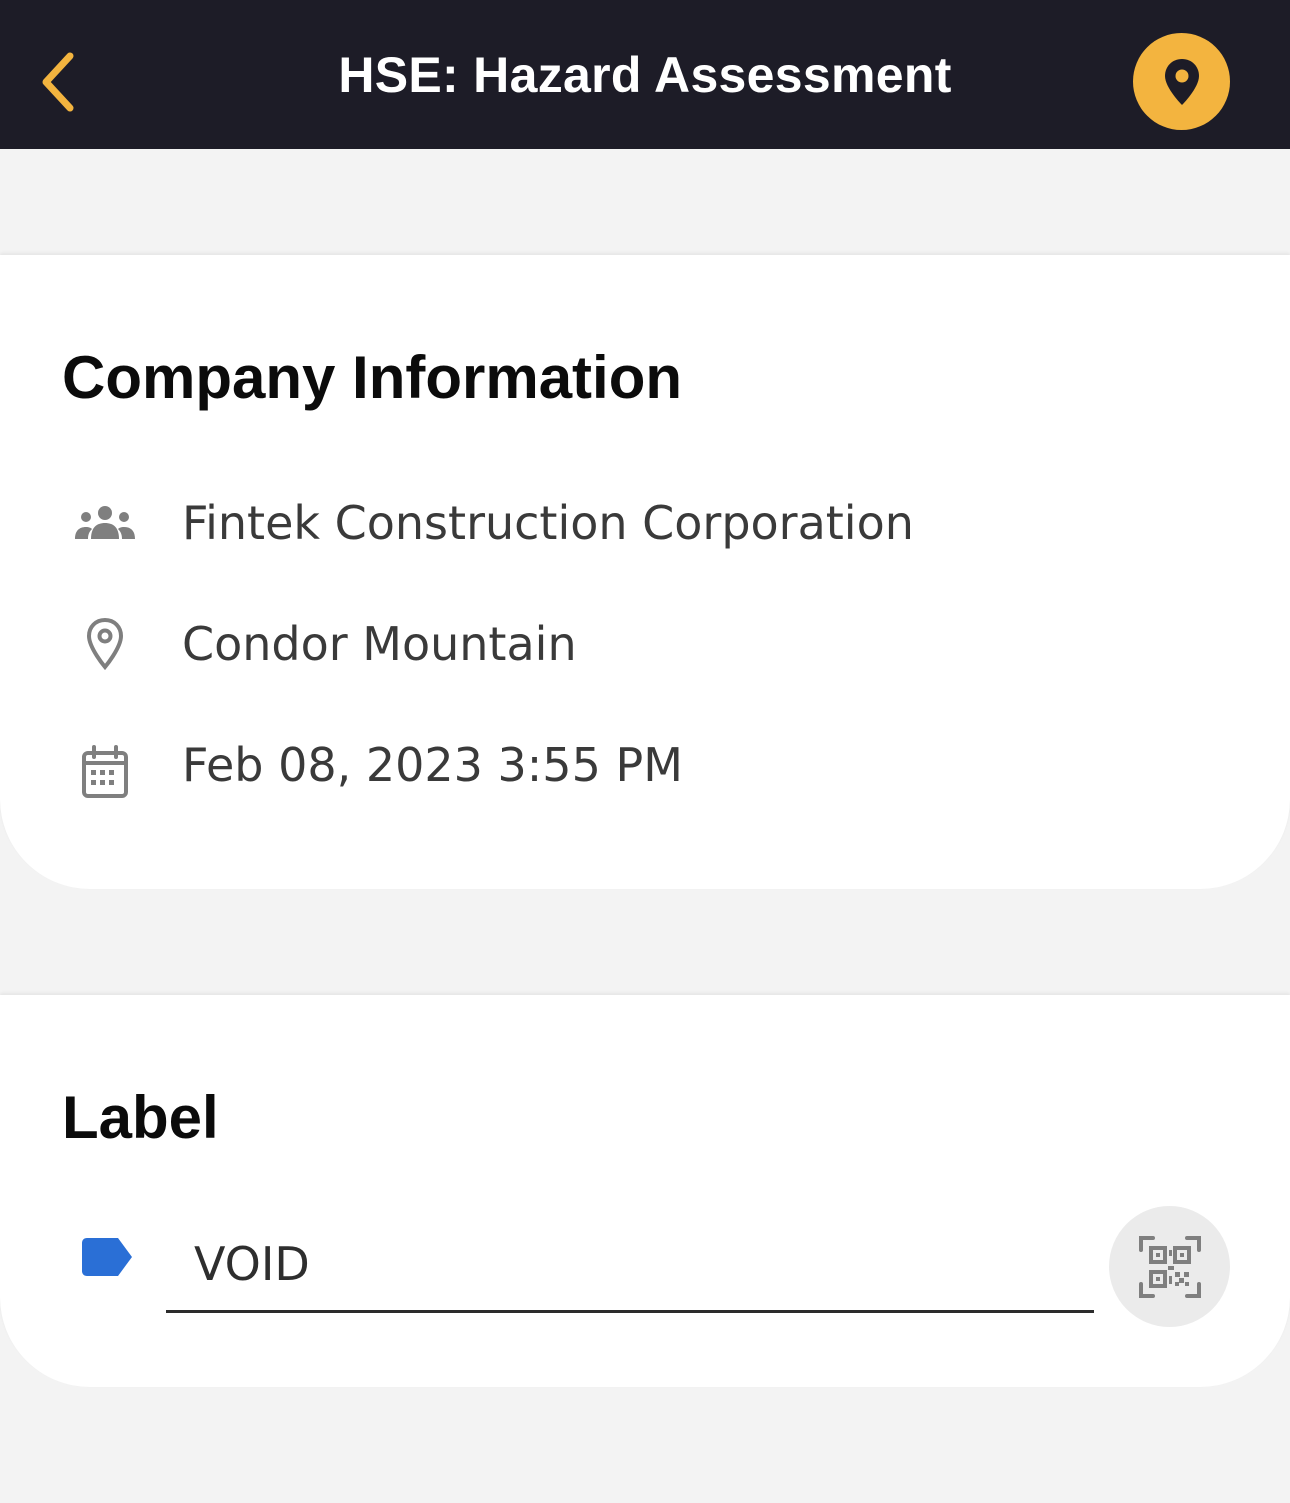  I want to click on chevron-left-icon, so click(58, 82).